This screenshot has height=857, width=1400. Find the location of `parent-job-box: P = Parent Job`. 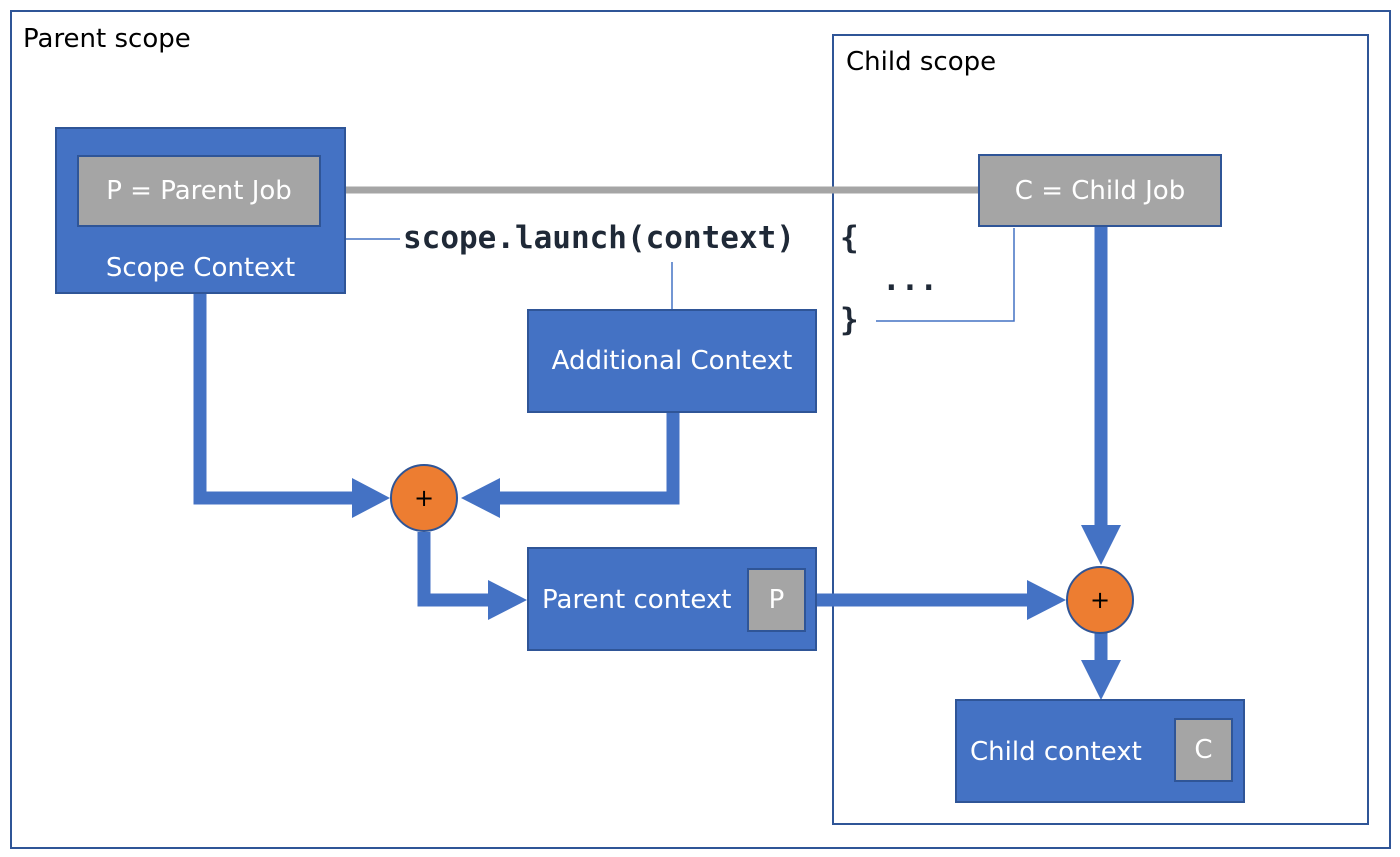

parent-job-box: P = Parent Job is located at coordinates (199, 191).